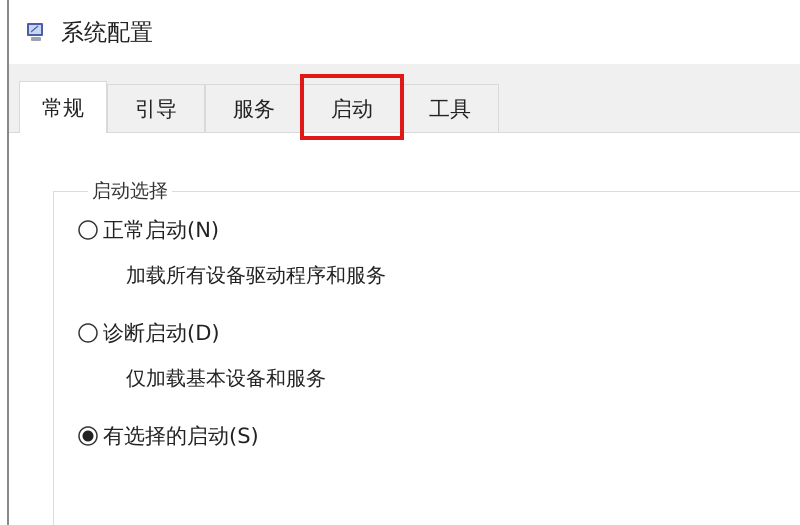 Image resolution: width=800 pixels, height=525 pixels. Describe the element at coordinates (130, 191) in the screenshot. I see `group-title: 启动选择` at that location.